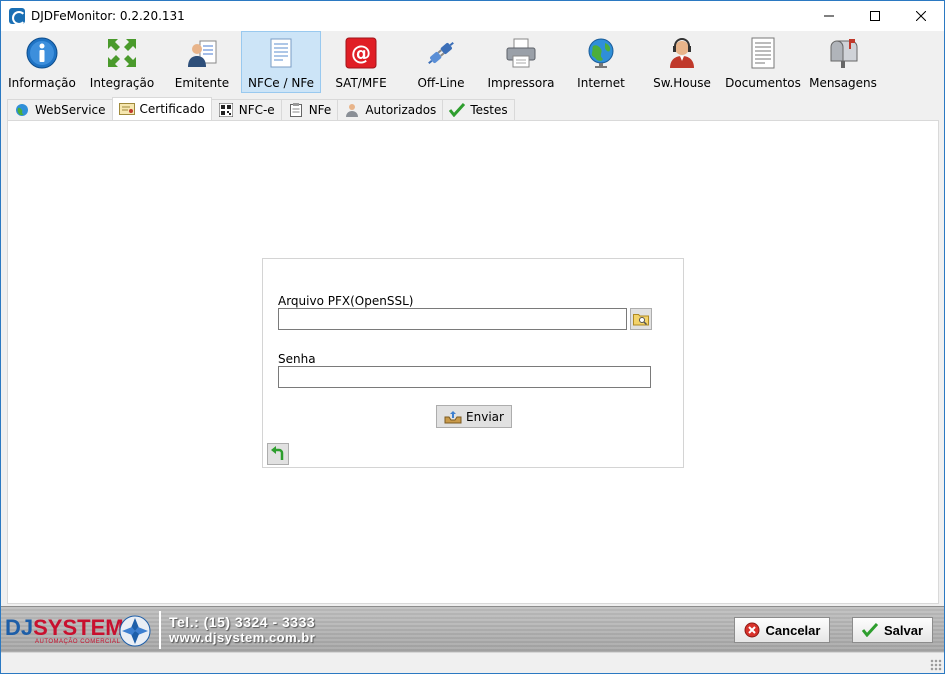  I want to click on certificate-panel: Arquivo PFX(OpenSSL) Senha Enviar, so click(473, 363).